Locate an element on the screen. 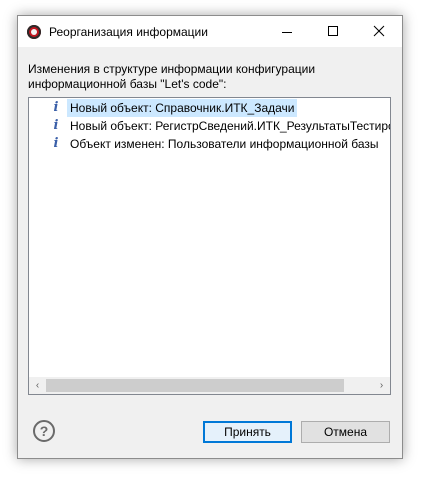  list-item-label: Новый объект: Справочник.ИТК_Задачи is located at coordinates (182, 108).